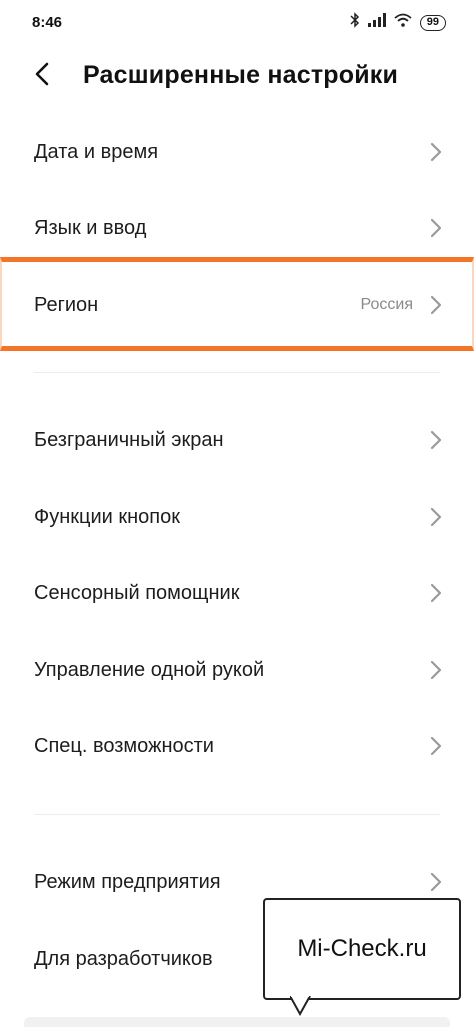 This screenshot has height=1027, width=474. I want to click on watermark-text: Mi-Check.ru, so click(362, 948).